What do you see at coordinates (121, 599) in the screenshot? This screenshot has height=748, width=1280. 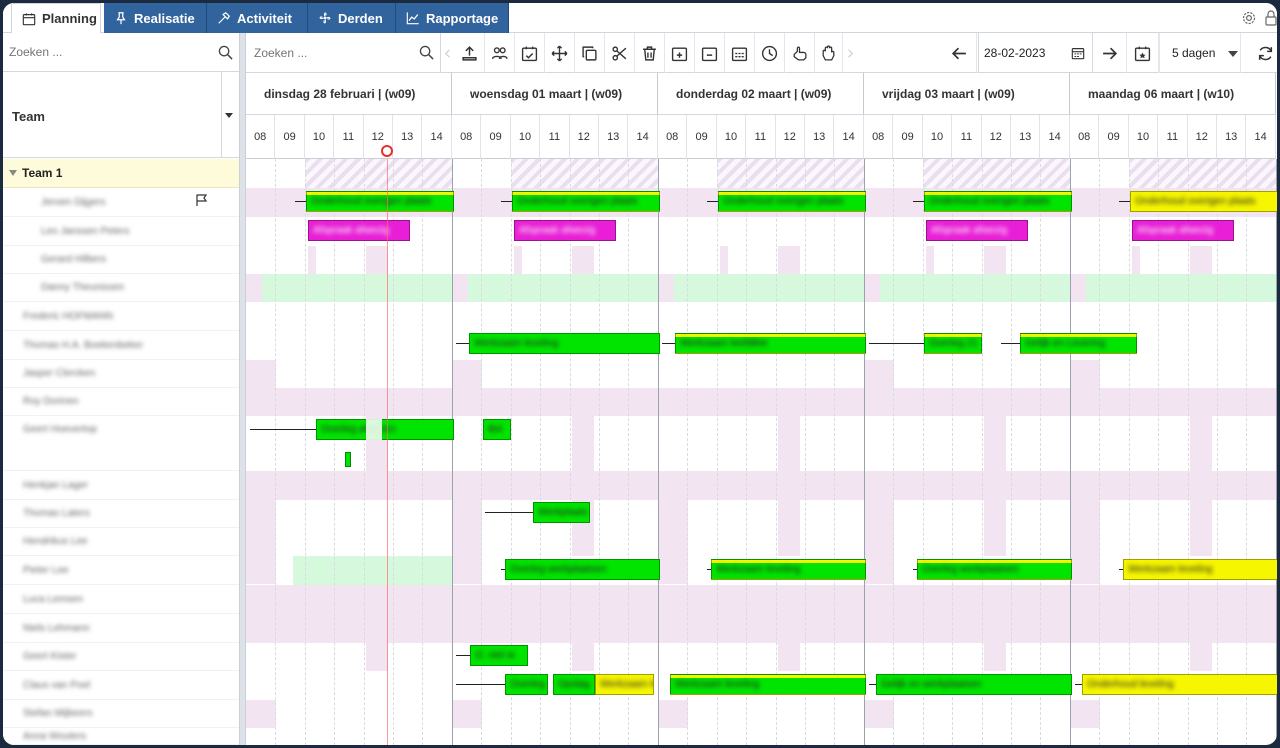 I see `resource-row: Luca Lemsen` at bounding box center [121, 599].